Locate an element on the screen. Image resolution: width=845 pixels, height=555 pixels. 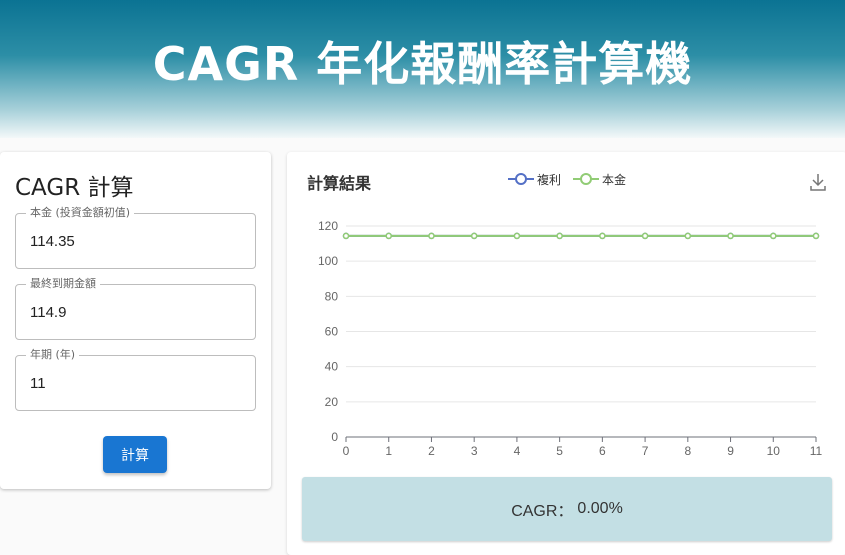
page-title: CAGR 年化報酬率計算機 is located at coordinates (422, 64).